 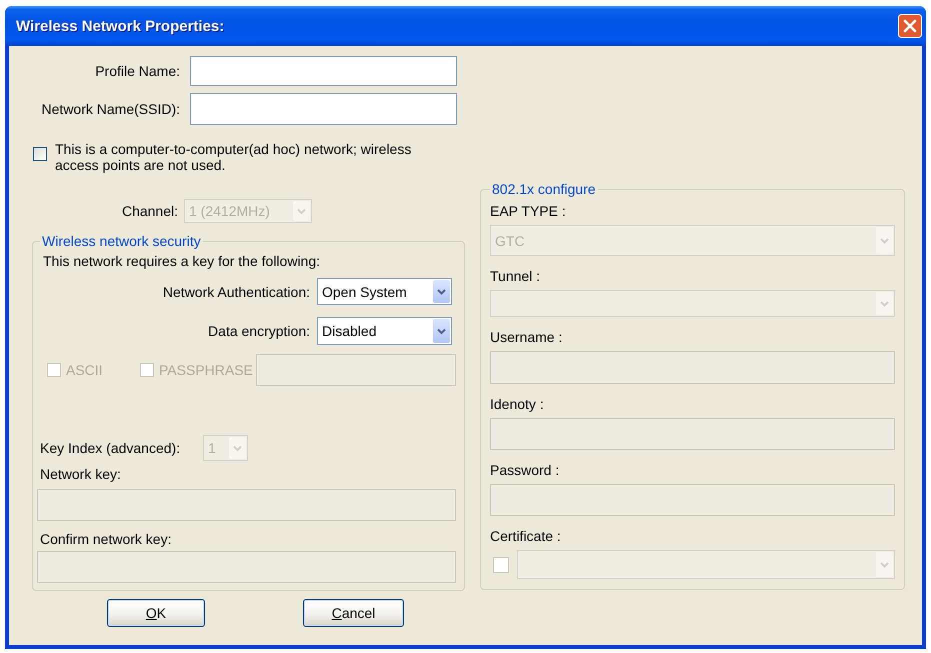 What do you see at coordinates (156, 613) in the screenshot?
I see `ok-button: OK` at bounding box center [156, 613].